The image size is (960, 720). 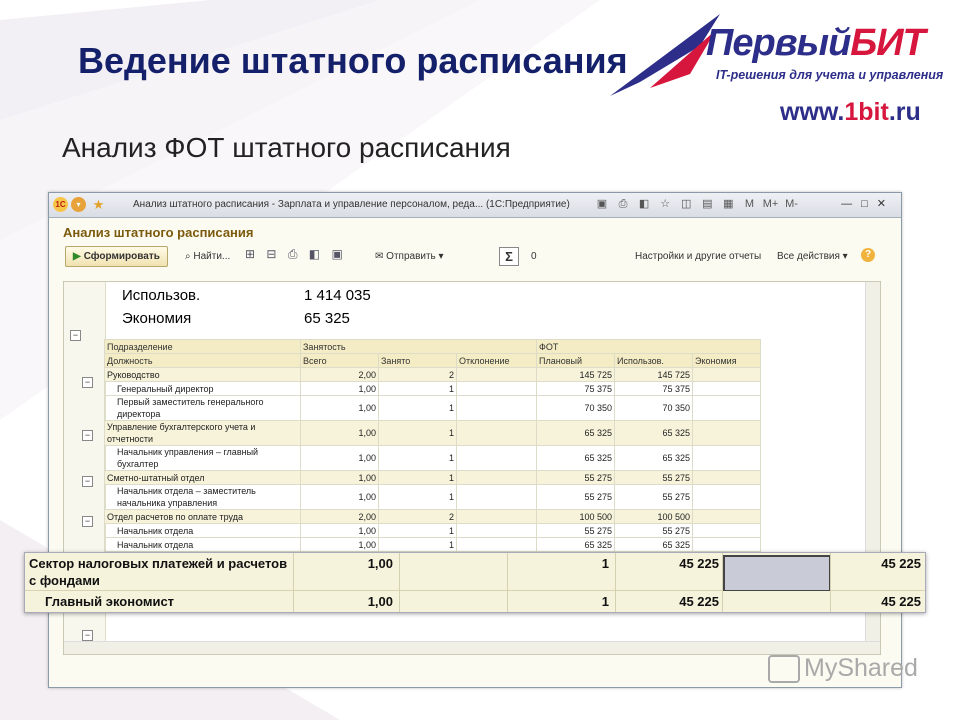 What do you see at coordinates (157, 318) in the screenshot?
I see `summary-economy-label: Экономия` at bounding box center [157, 318].